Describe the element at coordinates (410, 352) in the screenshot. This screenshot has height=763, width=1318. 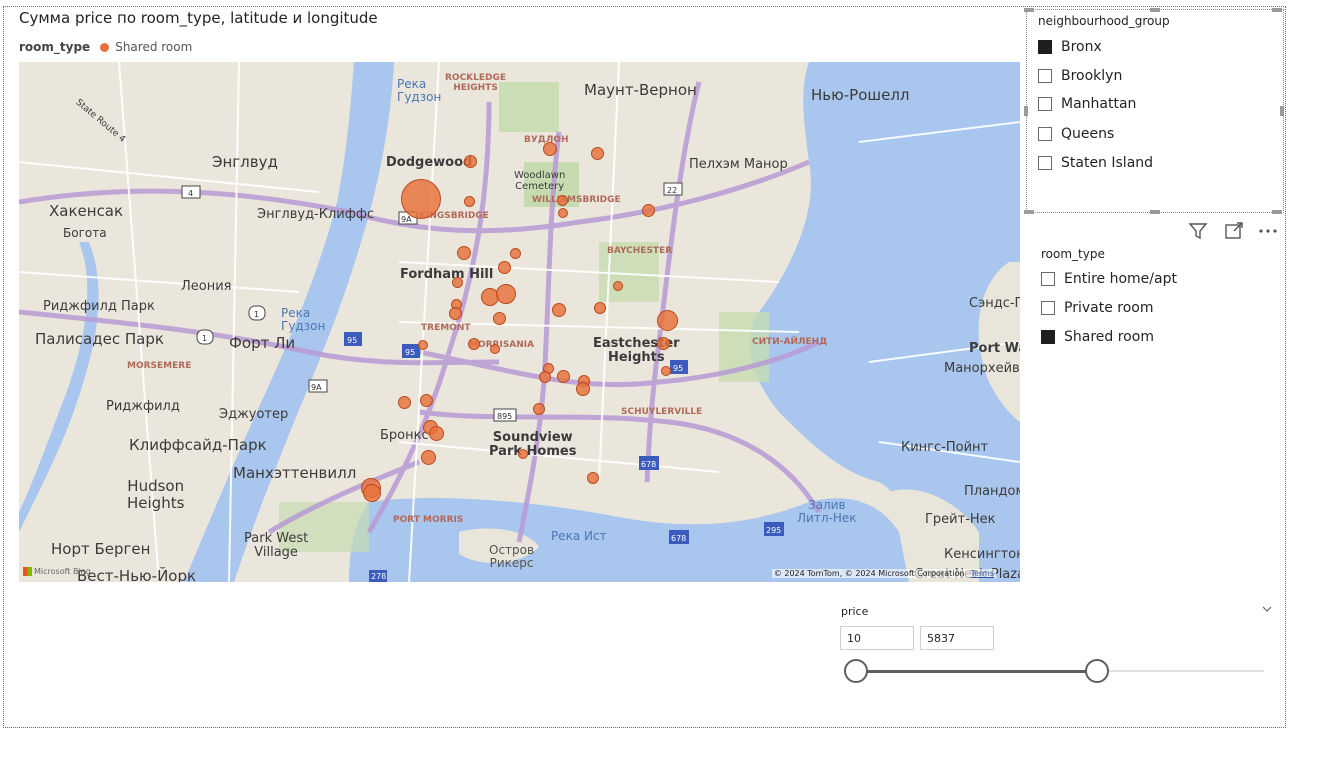
I see `svg-text: 95` at that location.